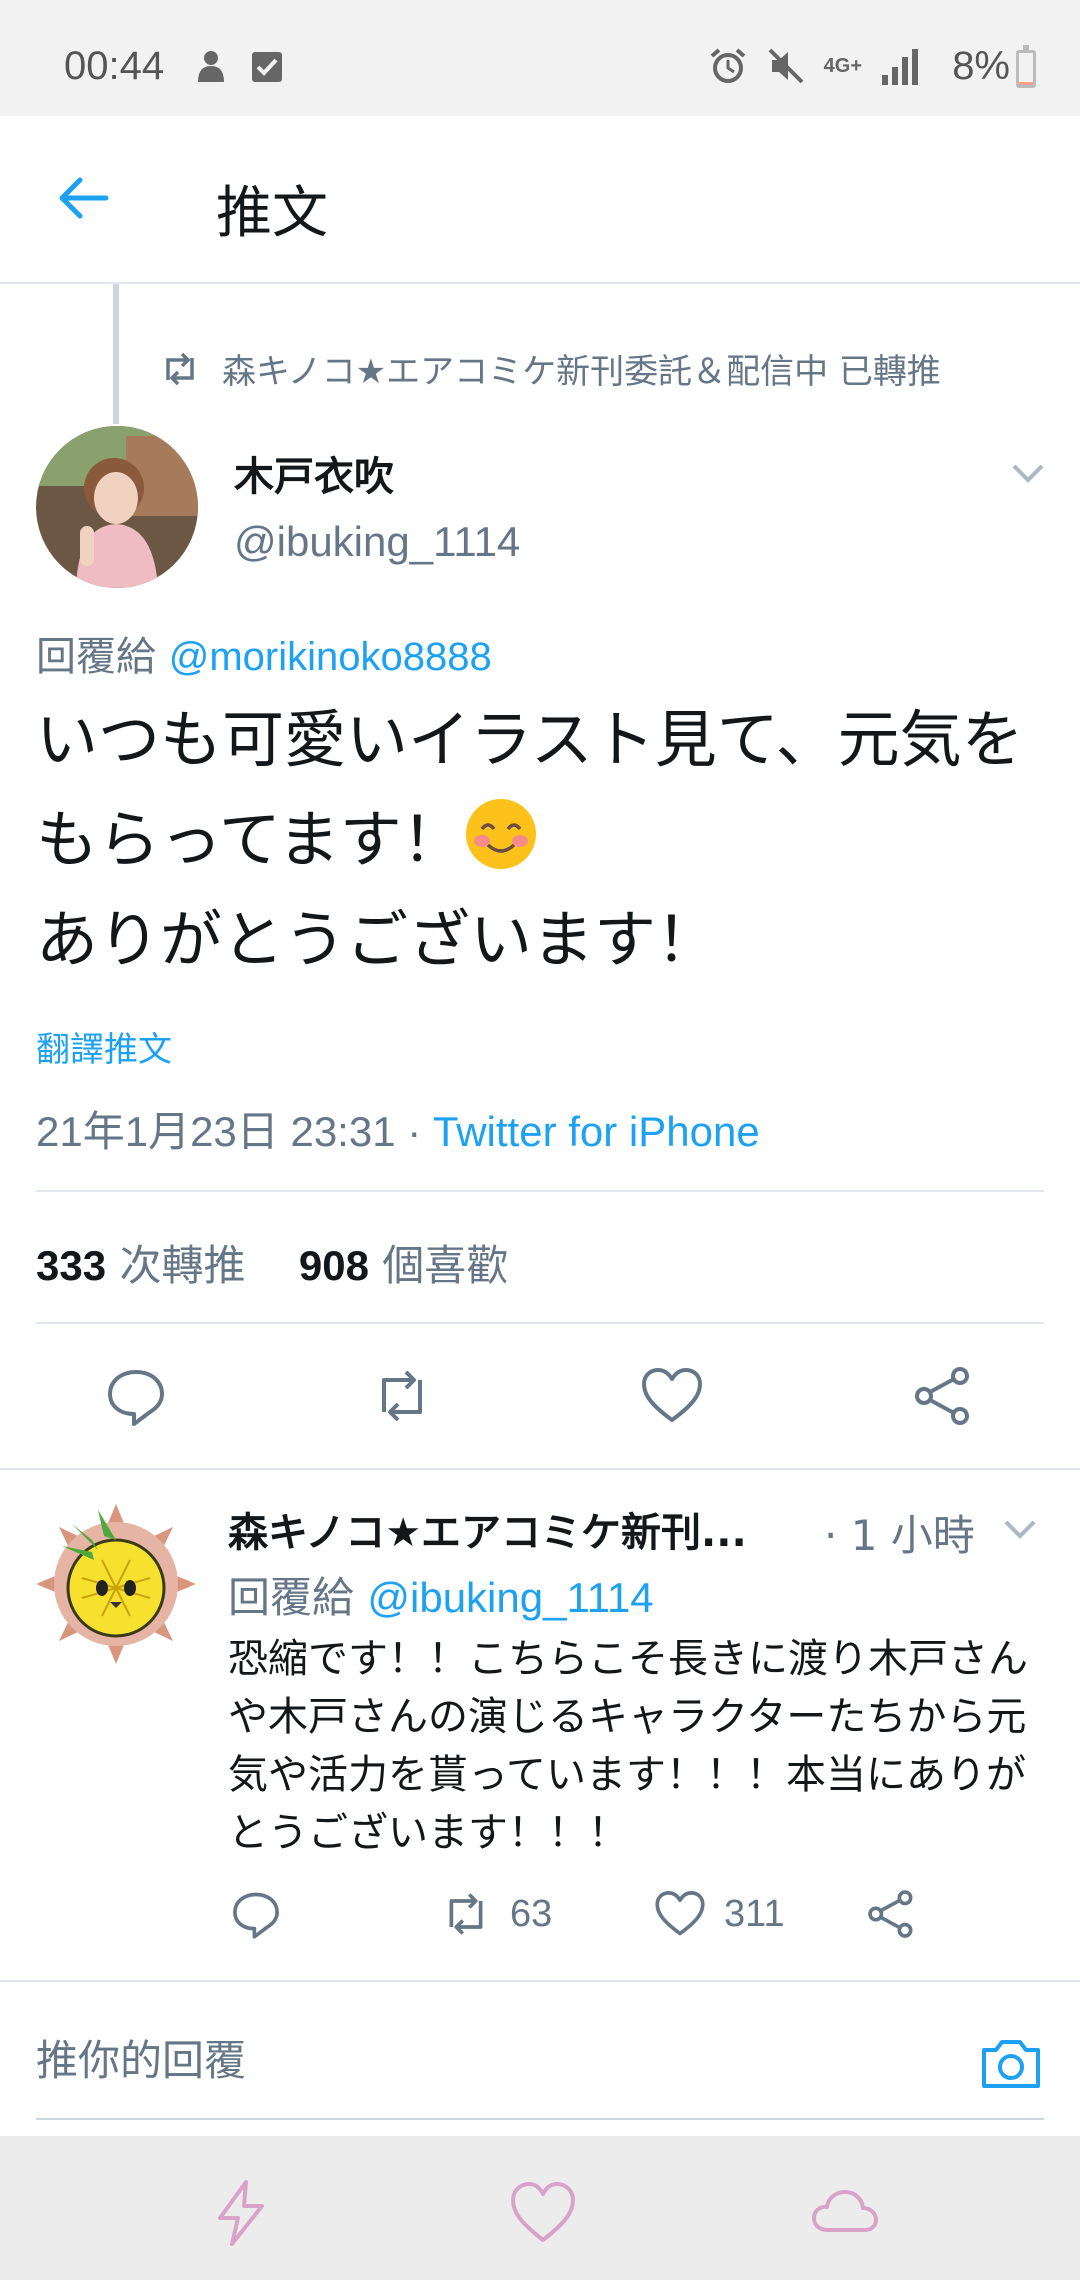 This screenshot has width=1080, height=2280. I want to click on reply-reply-to: 回覆給 @ibuking_1114, so click(441, 1594).